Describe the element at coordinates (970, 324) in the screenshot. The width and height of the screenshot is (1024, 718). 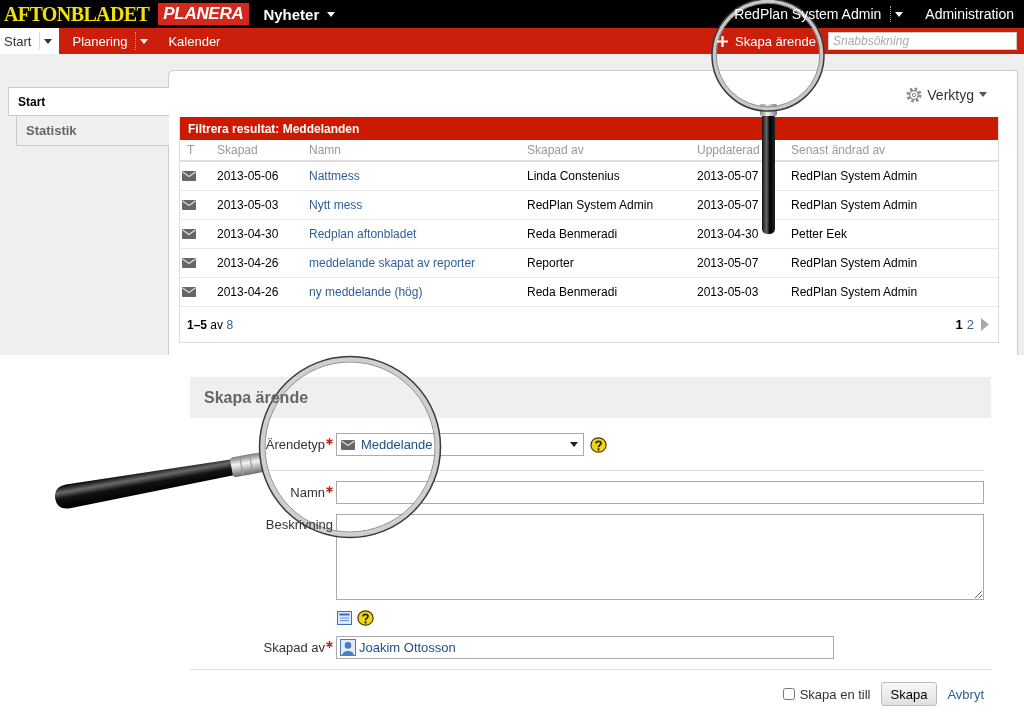
I see `page-link: 2` at that location.